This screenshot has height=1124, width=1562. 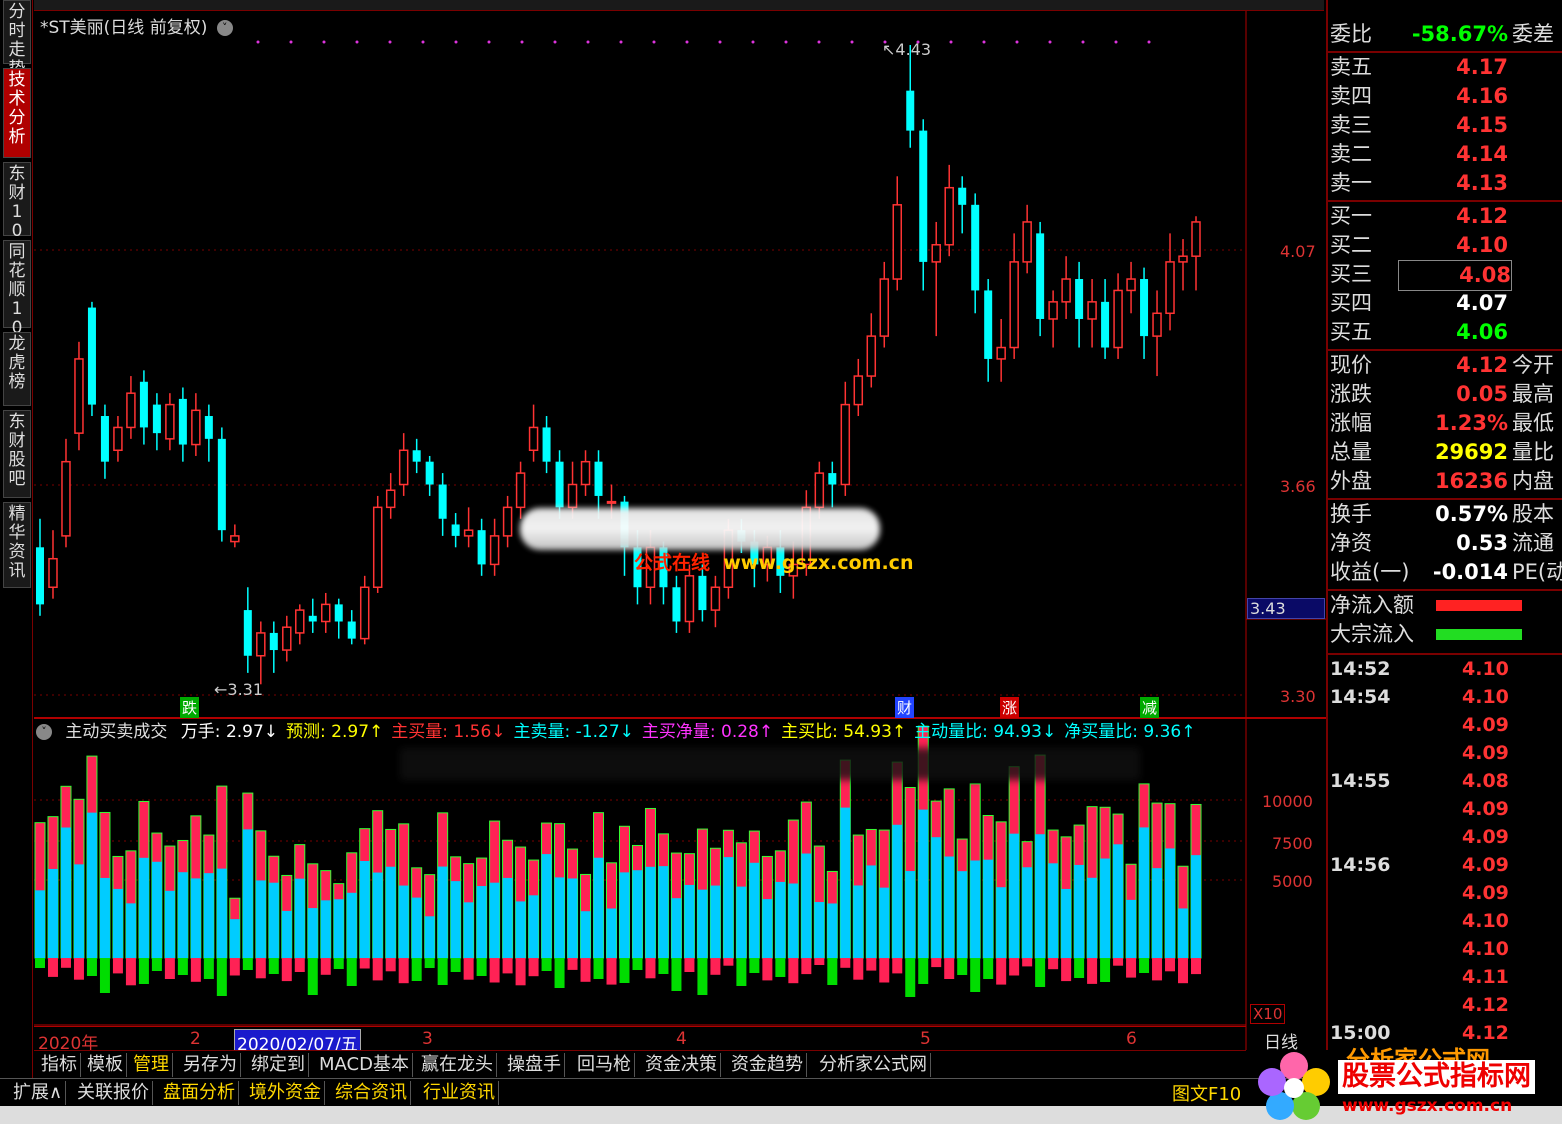 What do you see at coordinates (371, 1093) in the screenshot?
I see `extension-tab-5: 综合资讯` at bounding box center [371, 1093].